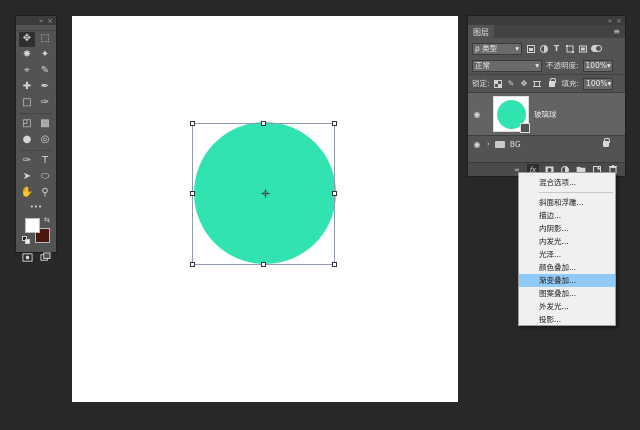 The height and width of the screenshot is (430, 640). What do you see at coordinates (499, 144) in the screenshot?
I see `folder-icon` at bounding box center [499, 144].